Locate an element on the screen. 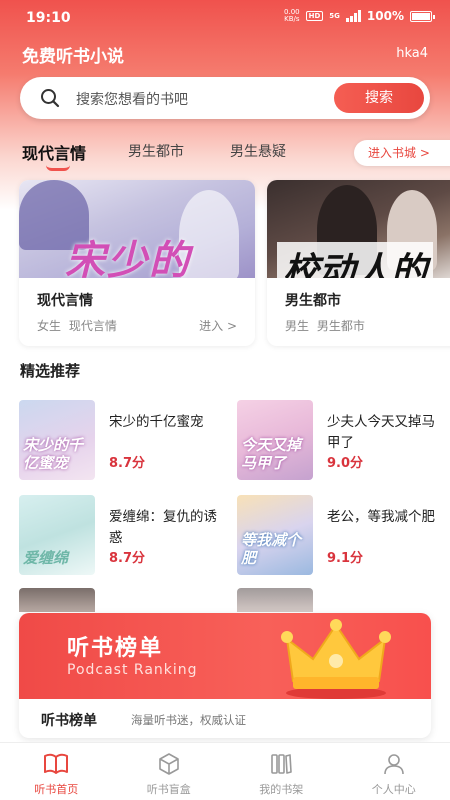  enter-store-button: 进入书城 > is located at coordinates (402, 153).